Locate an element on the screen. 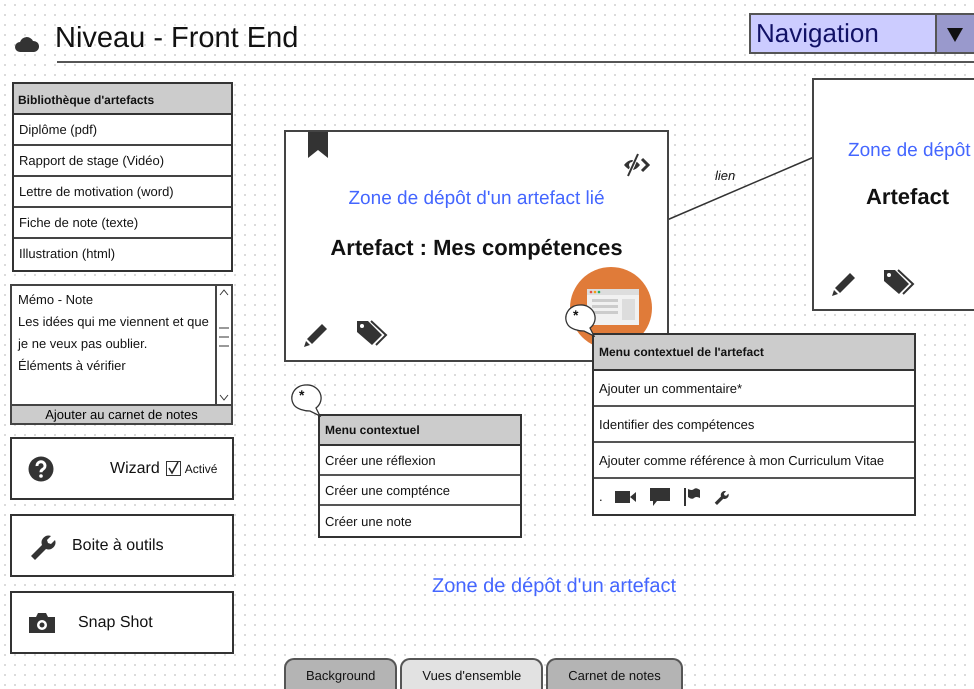 Image resolution: width=974 pixels, height=689 pixels. drop-zone-label: Zone de dépôt d'un artefact lié is located at coordinates (476, 199).